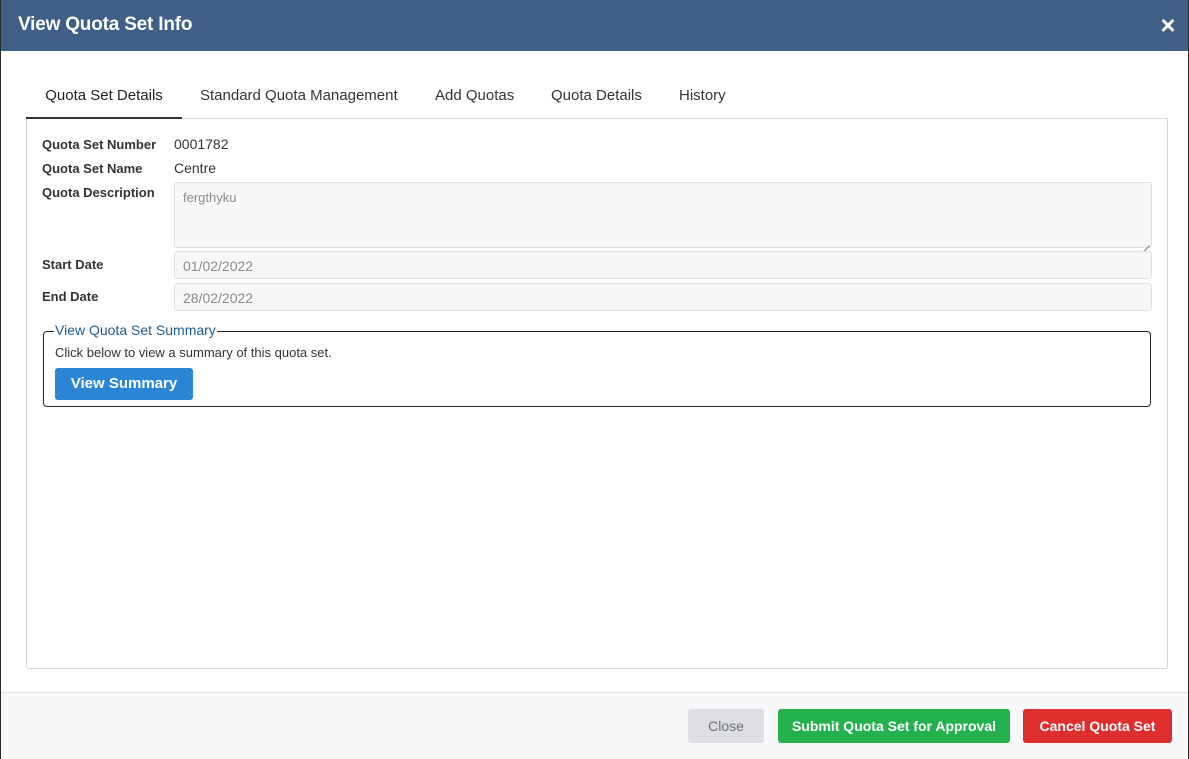  I want to click on quota-description-label: Quota Description, so click(98, 192).